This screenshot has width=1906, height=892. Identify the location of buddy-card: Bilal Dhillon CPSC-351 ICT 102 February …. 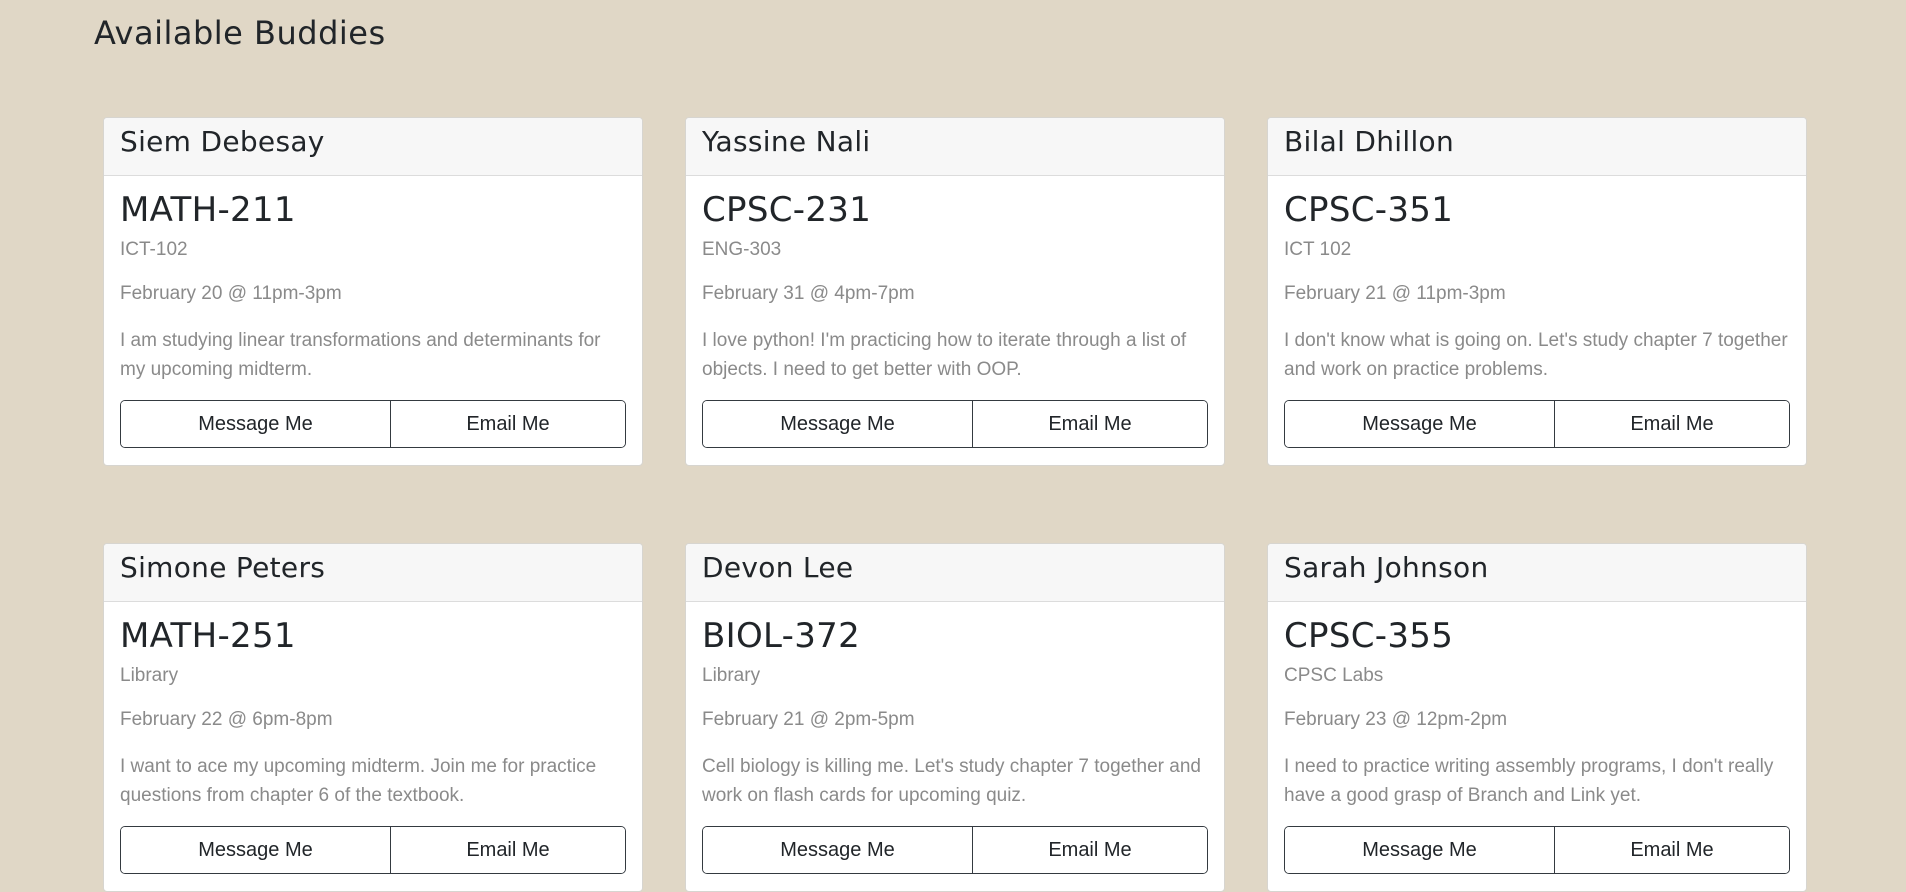
(1537, 291).